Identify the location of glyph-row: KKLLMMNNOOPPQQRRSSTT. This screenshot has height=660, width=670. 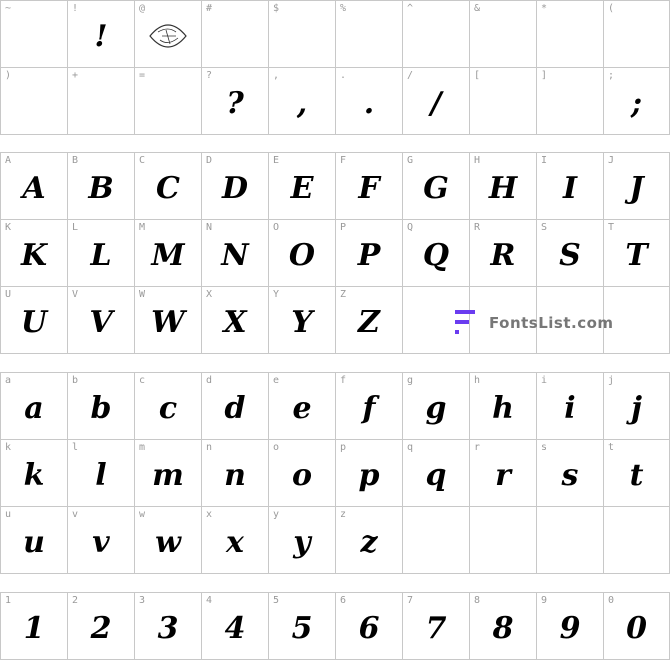
(335, 253).